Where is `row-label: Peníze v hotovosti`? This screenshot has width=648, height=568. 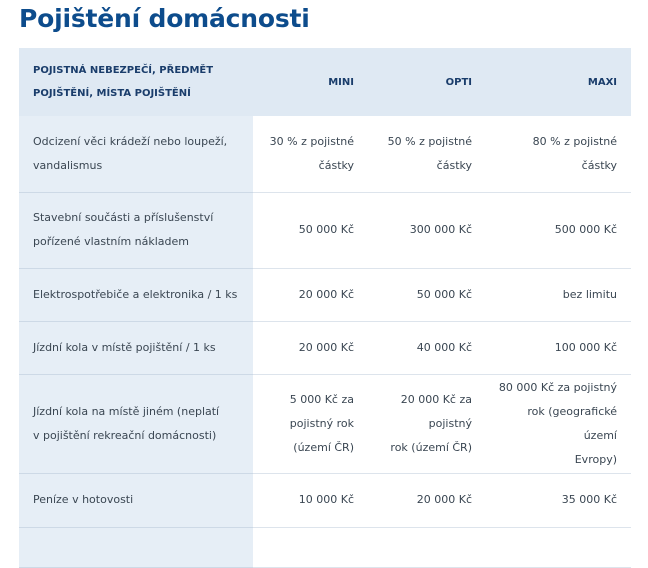
row-label: Peníze v hotovosti is located at coordinates (136, 500).